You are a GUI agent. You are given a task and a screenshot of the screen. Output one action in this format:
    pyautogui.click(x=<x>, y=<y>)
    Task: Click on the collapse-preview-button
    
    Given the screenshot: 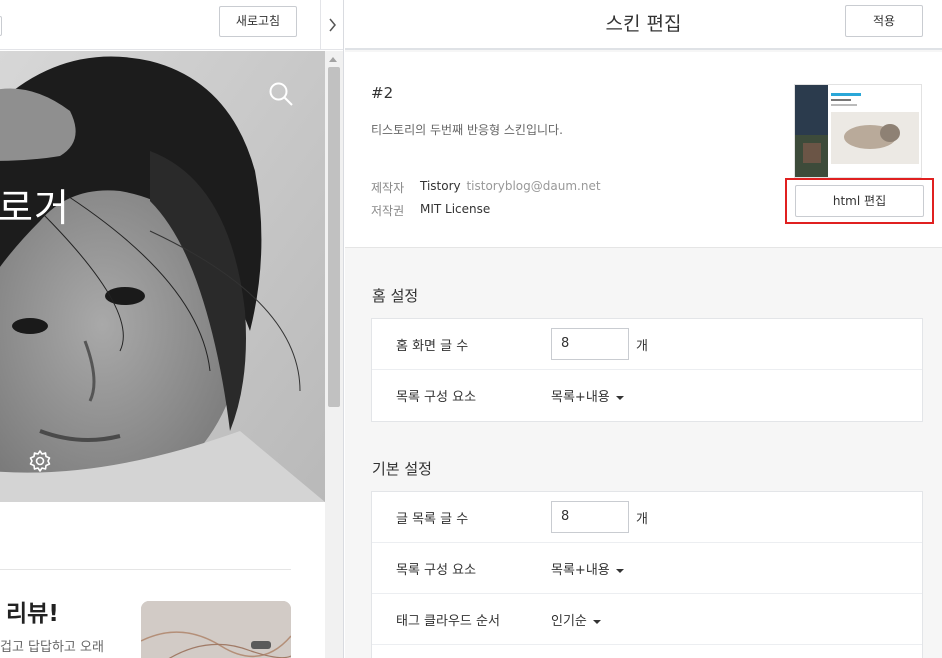 What is the action you would take?
    pyautogui.click(x=331, y=25)
    